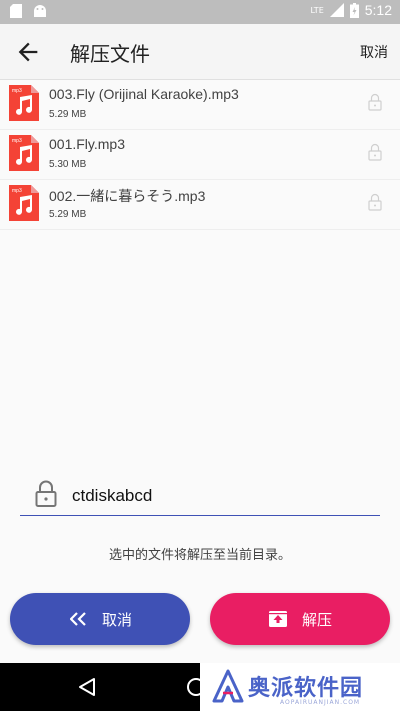 The height and width of the screenshot is (711, 400). Describe the element at coordinates (300, 619) in the screenshot. I see `extract-button: 解压` at that location.